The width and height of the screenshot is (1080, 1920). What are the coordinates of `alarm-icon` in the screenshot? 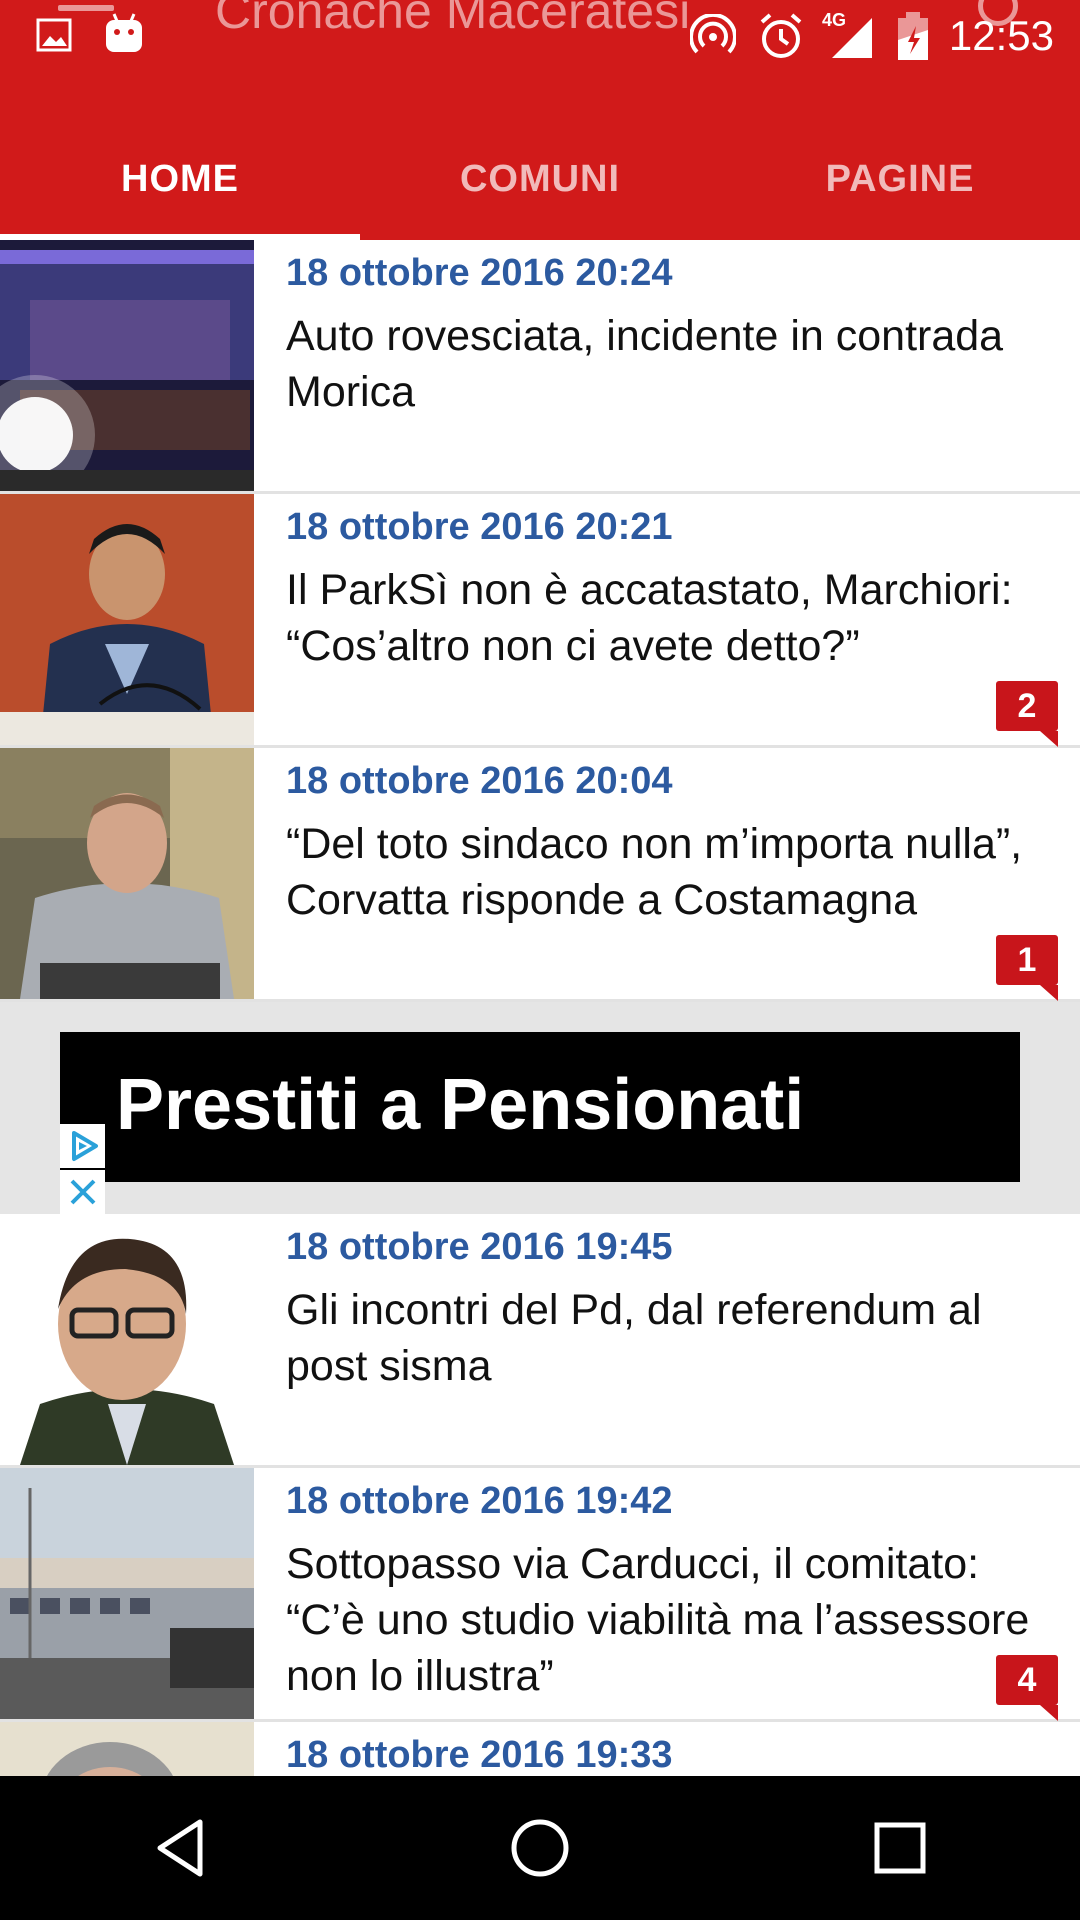 It's located at (781, 38).